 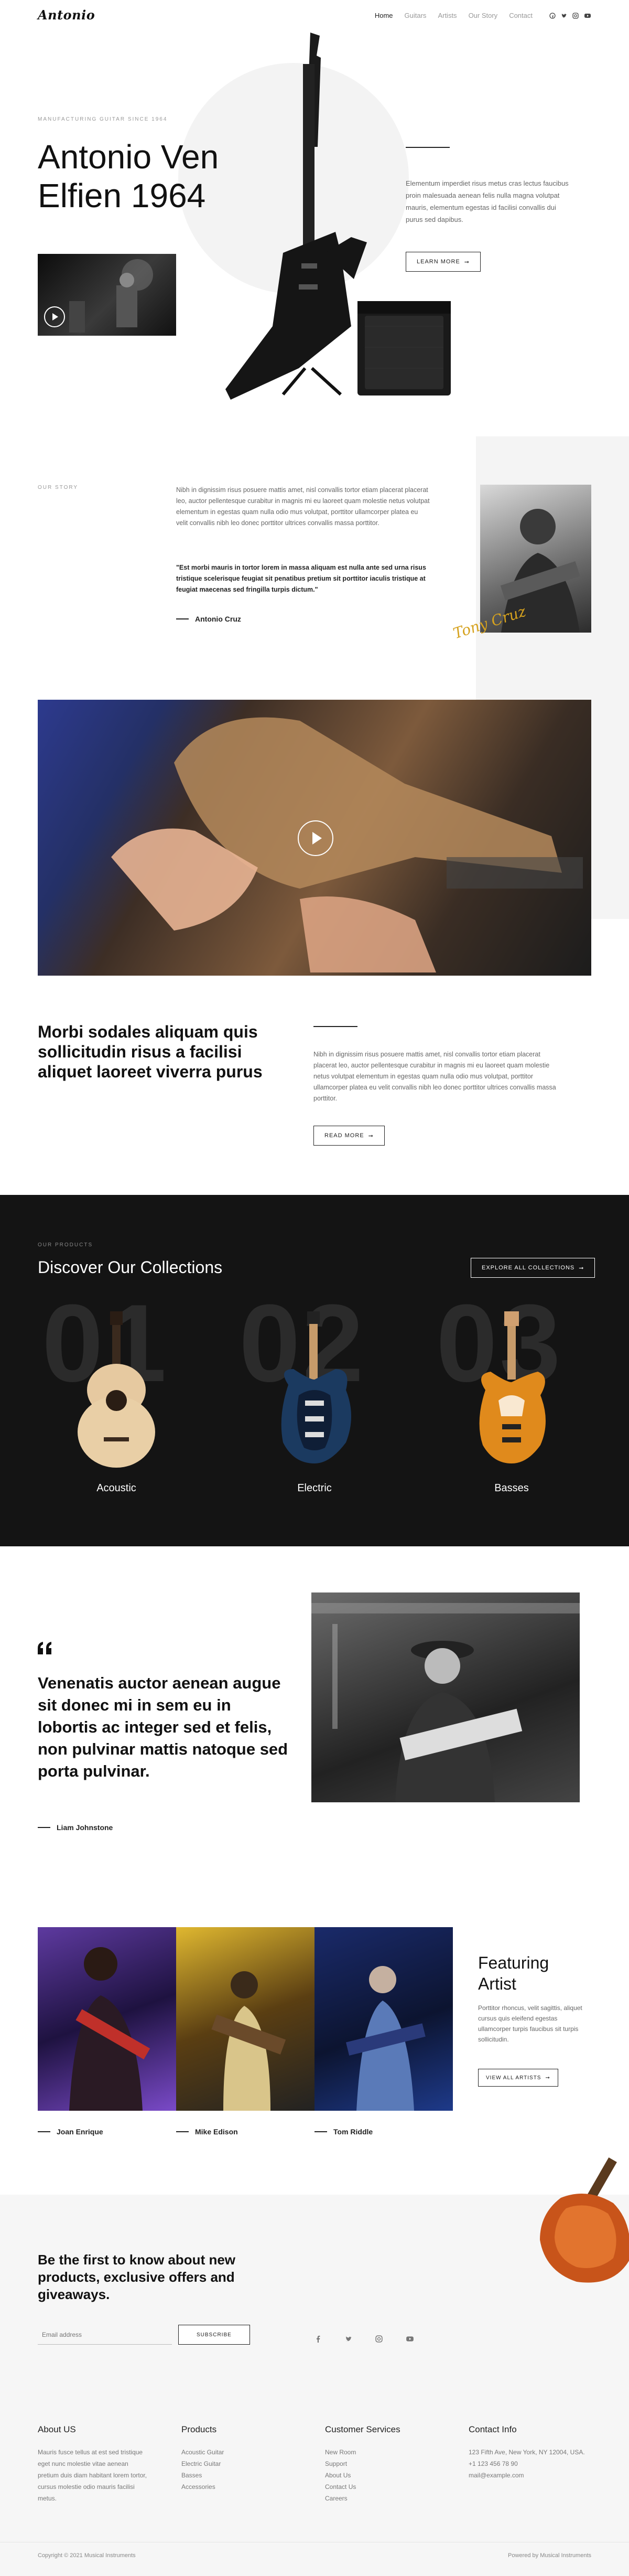 I want to click on read-more-button: Read More ➞, so click(x=349, y=1136).